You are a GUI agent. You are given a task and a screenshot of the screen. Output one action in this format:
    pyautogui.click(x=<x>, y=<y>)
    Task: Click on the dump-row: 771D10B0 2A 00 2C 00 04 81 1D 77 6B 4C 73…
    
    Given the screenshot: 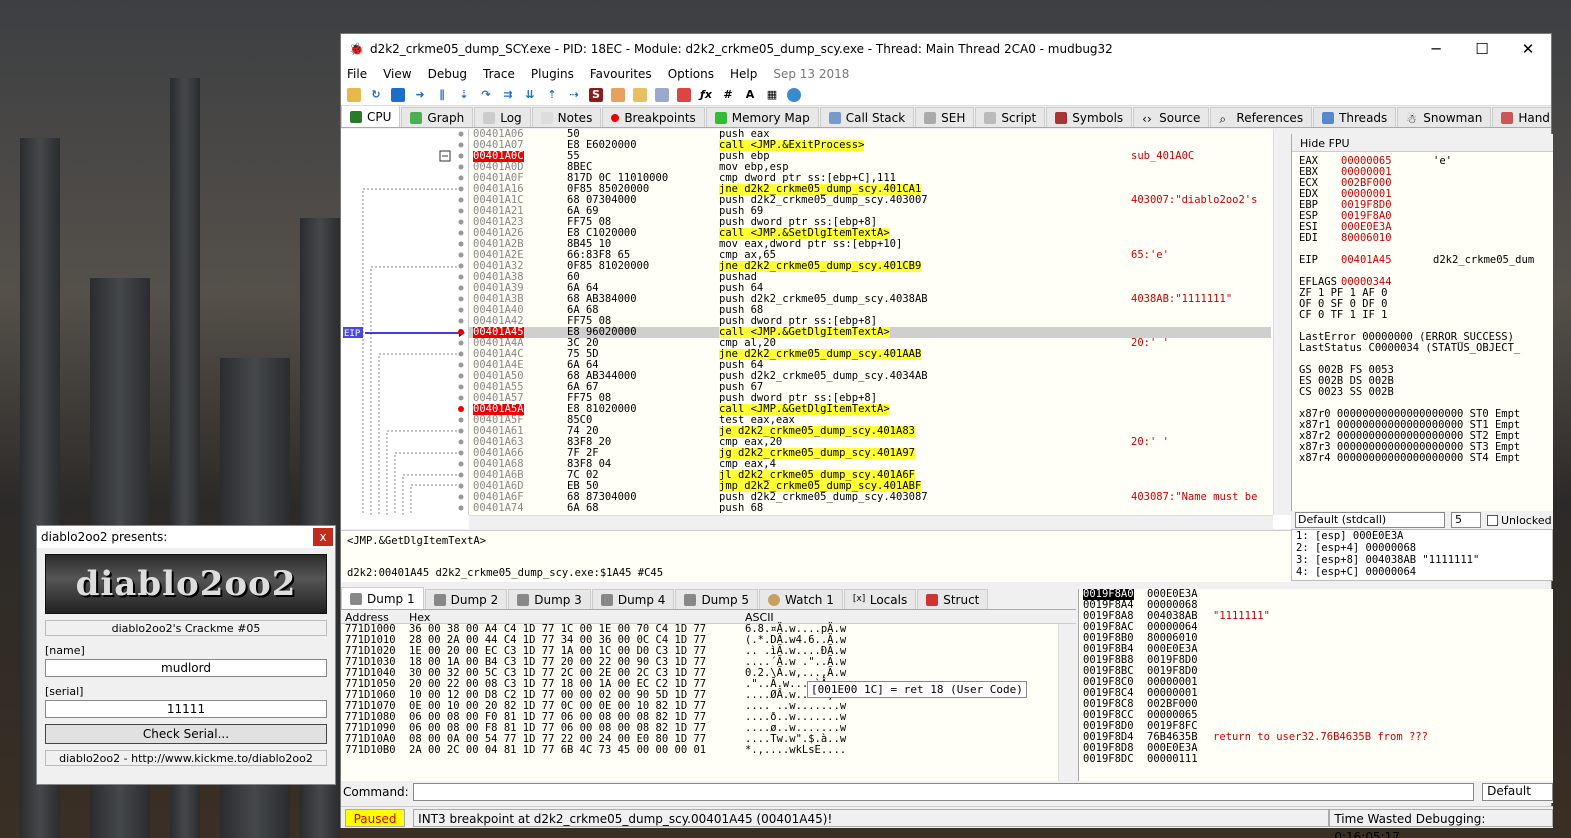 What is the action you would take?
    pyautogui.click(x=708, y=750)
    